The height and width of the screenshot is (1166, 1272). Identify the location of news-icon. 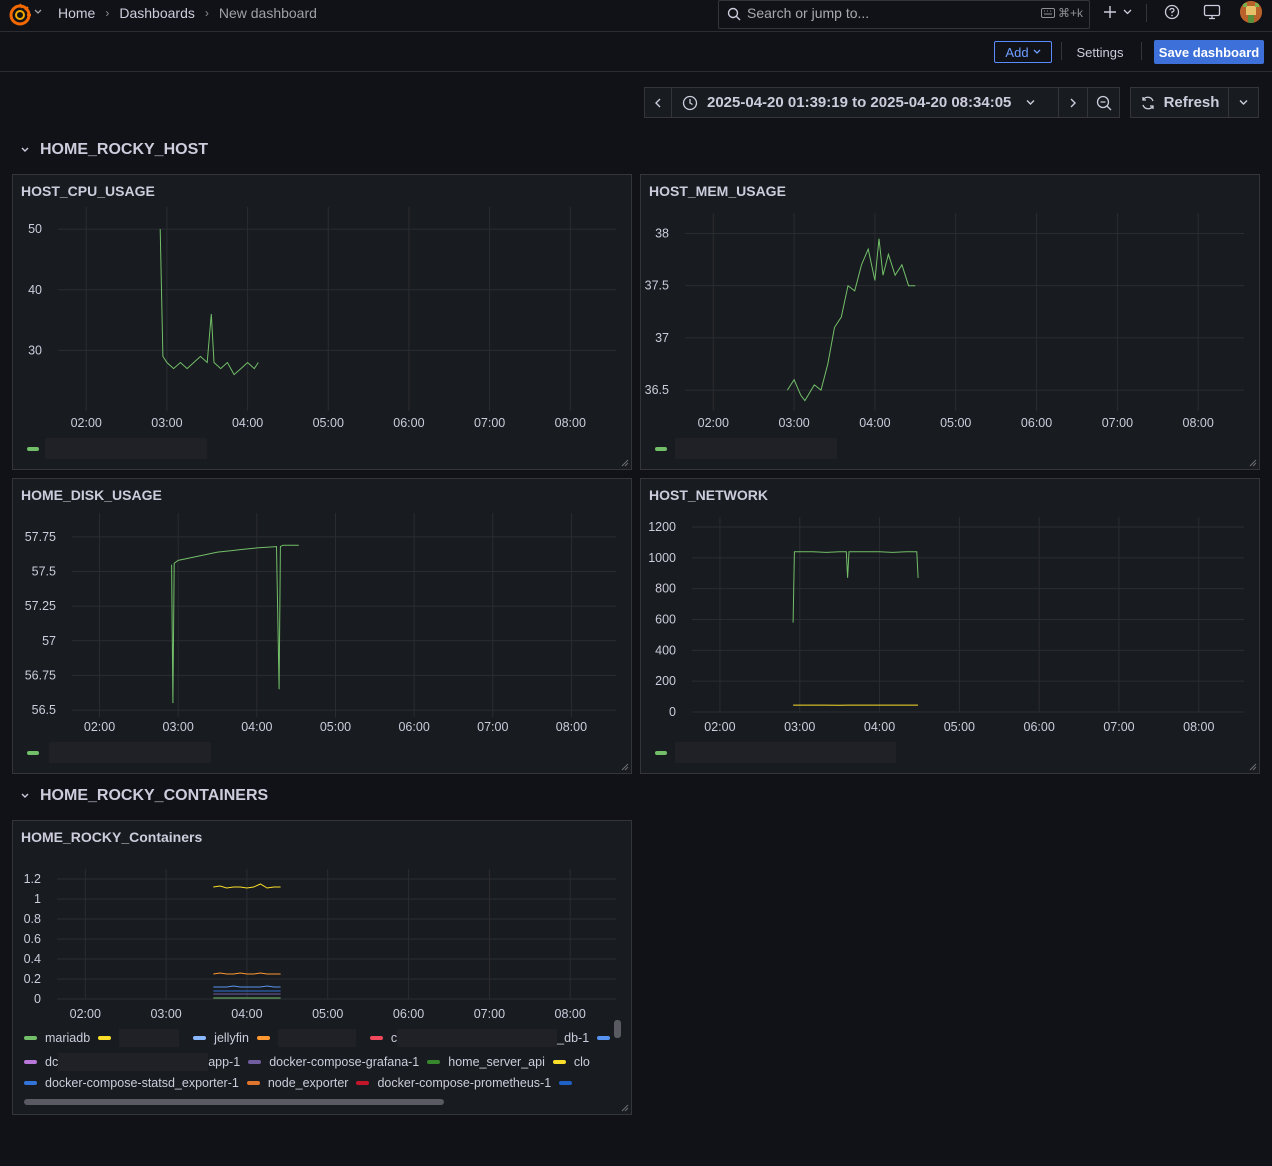
(1212, 12).